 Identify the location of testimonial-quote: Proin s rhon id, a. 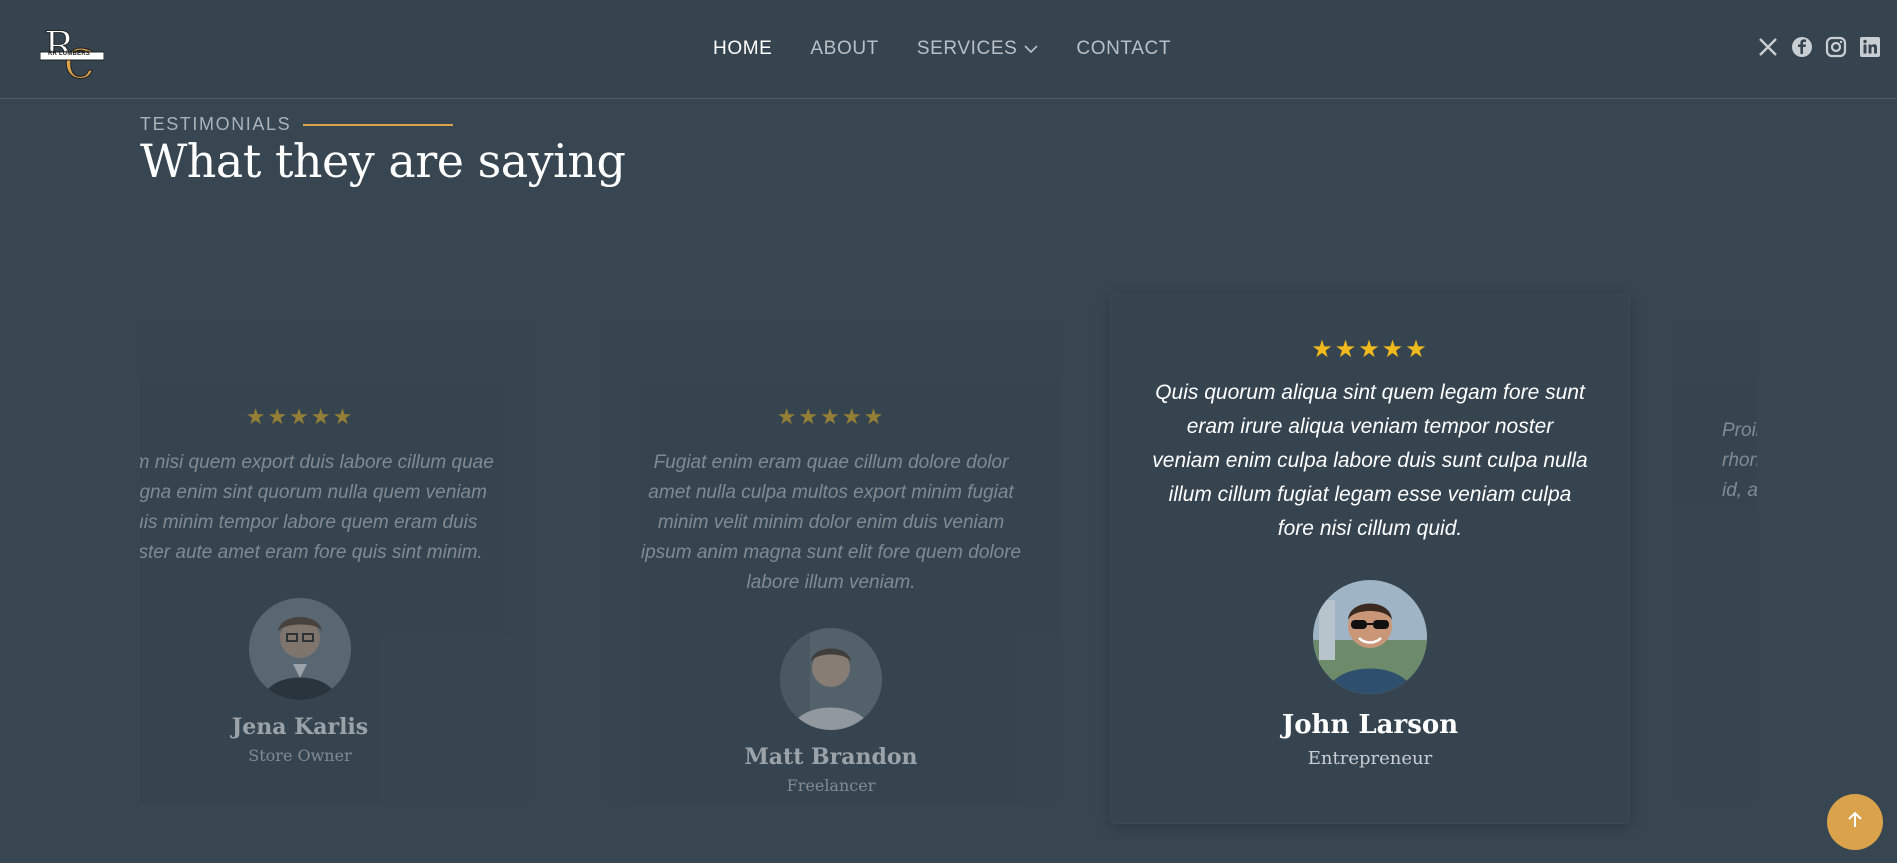
(1739, 460).